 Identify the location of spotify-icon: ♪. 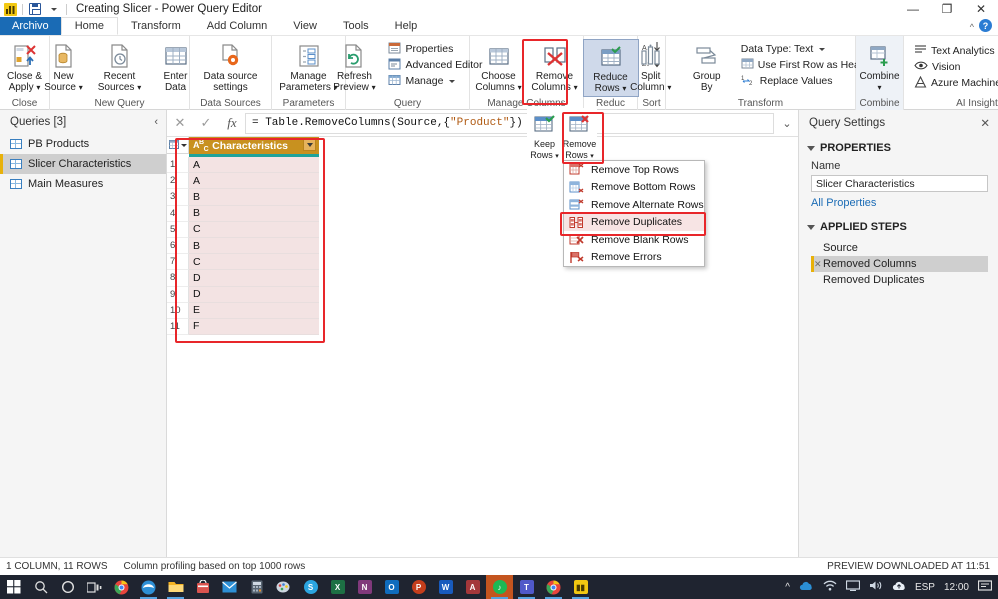
(499, 587).